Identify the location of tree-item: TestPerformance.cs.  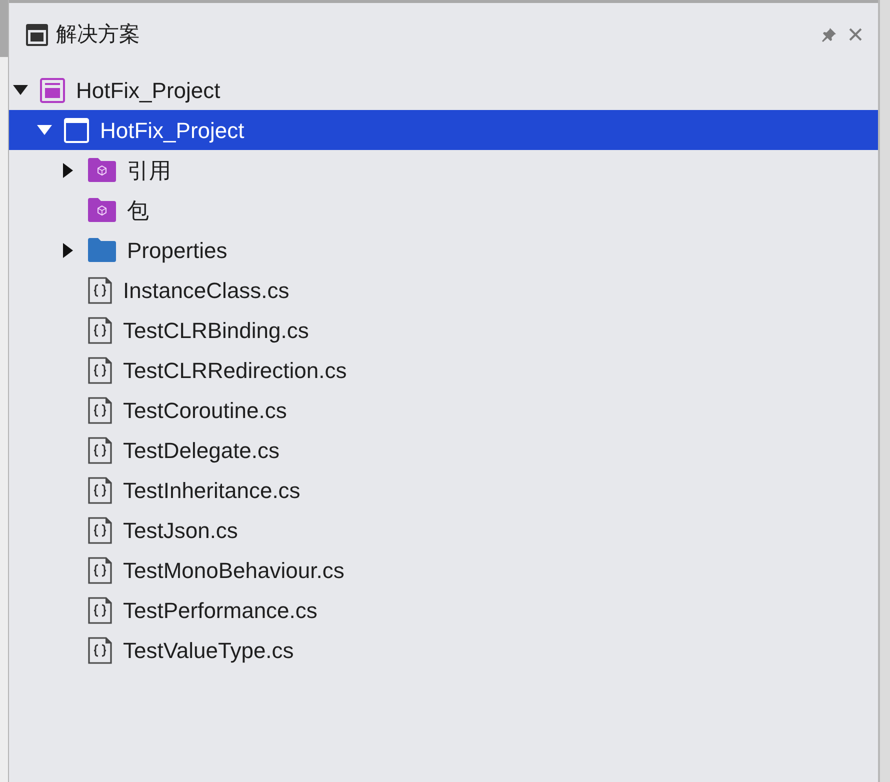
(443, 610).